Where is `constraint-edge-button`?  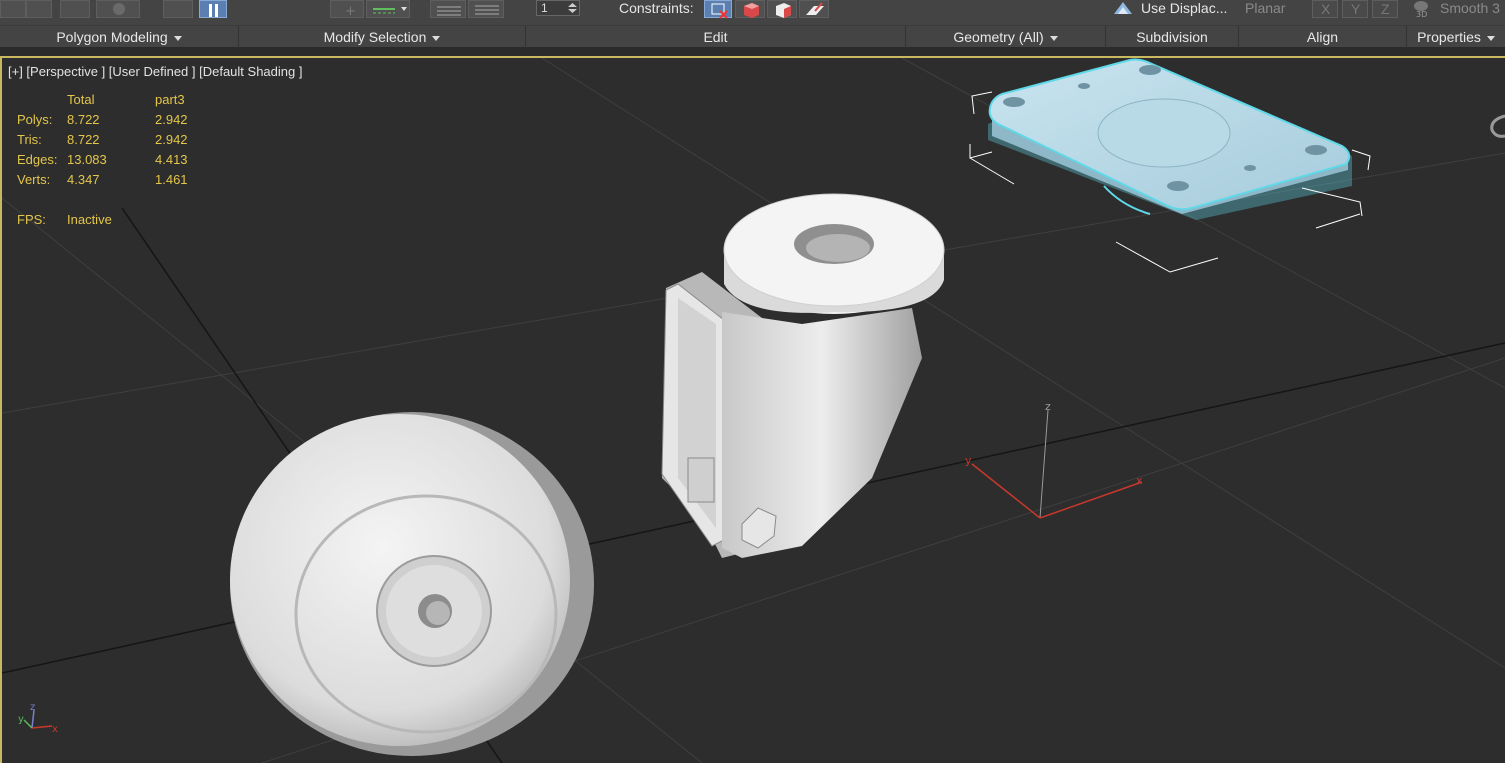 constraint-edge-button is located at coordinates (750, 9).